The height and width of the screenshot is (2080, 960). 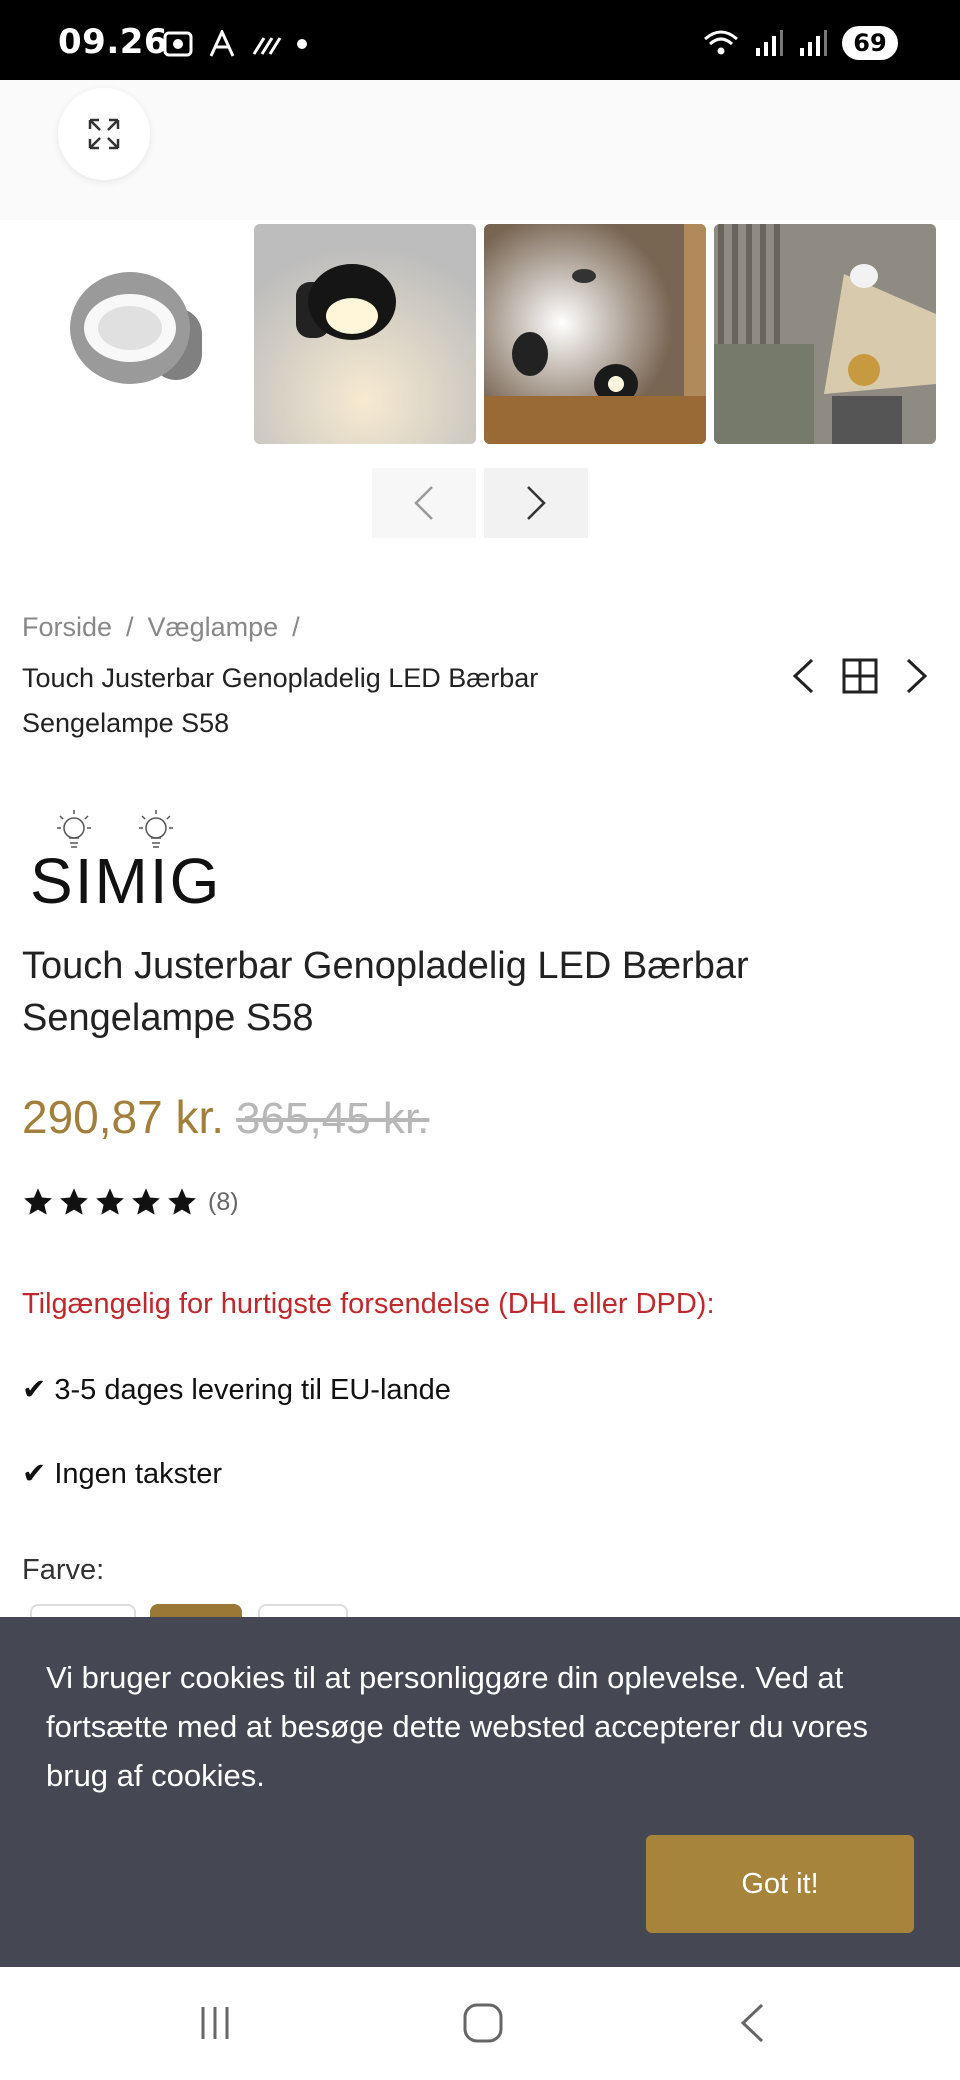 What do you see at coordinates (302, 44) in the screenshot?
I see `dot-icon` at bounding box center [302, 44].